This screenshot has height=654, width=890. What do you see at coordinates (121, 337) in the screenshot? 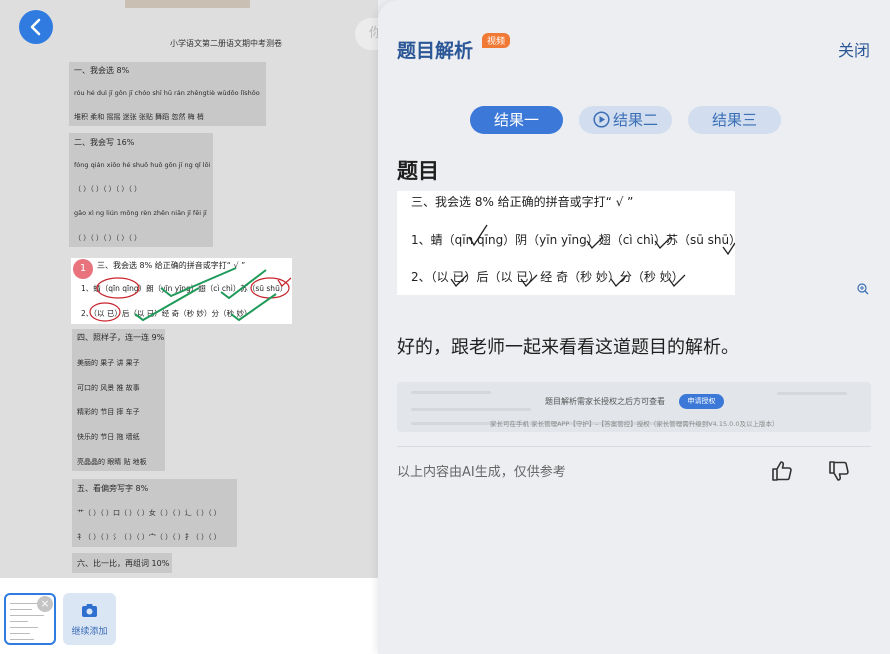
I see `section-heading: 四、照样子，连一连 9%` at bounding box center [121, 337].